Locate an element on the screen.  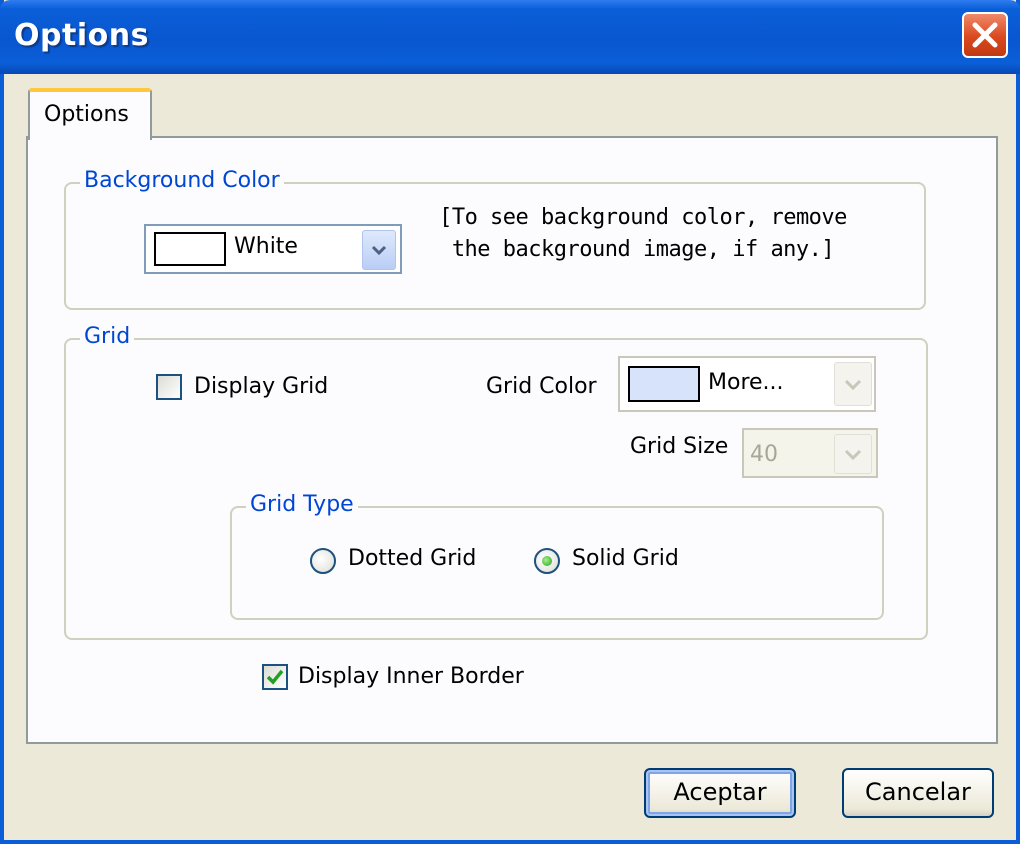
display-grid-checkbox is located at coordinates (169, 387).